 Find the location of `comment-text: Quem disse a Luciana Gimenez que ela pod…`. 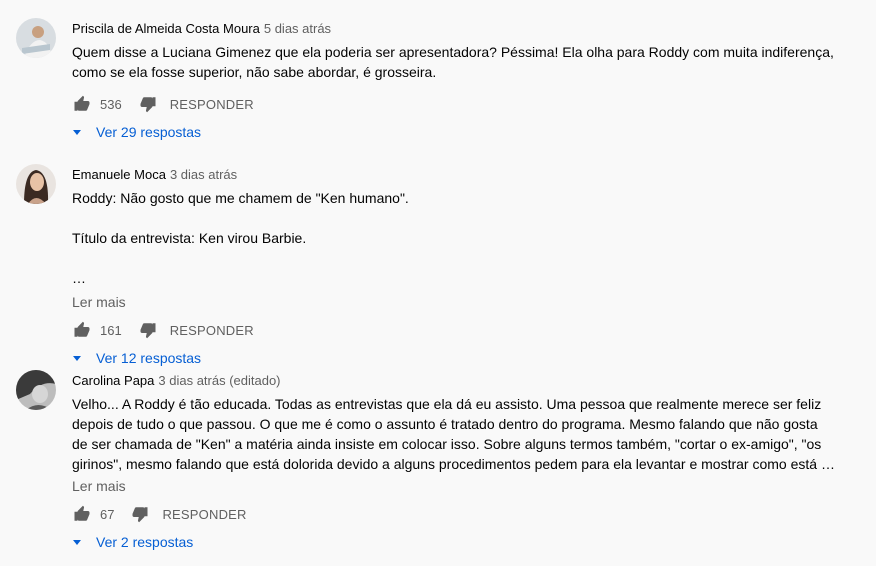

comment-text: Quem disse a Luciana Gimenez que ela pod… is located at coordinates (453, 62).